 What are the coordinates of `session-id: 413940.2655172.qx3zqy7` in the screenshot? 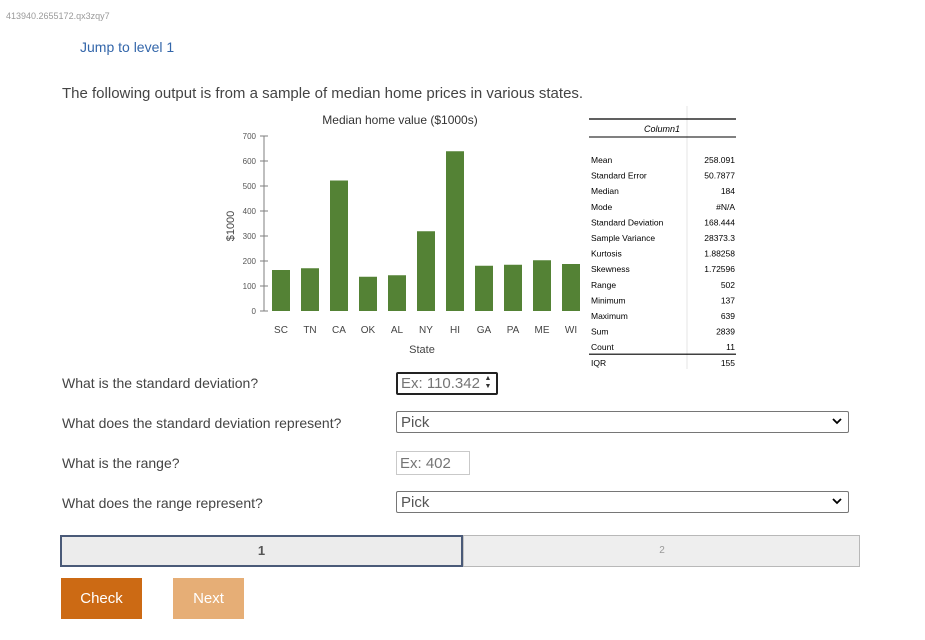 It's located at (58, 16).